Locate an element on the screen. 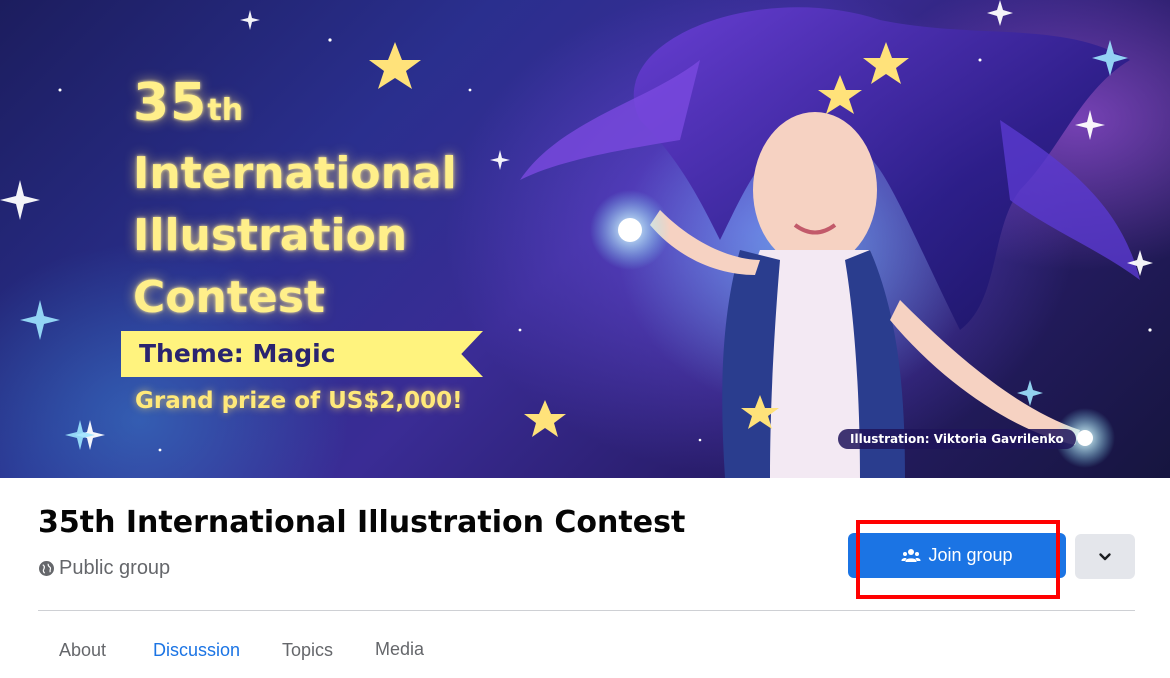 The width and height of the screenshot is (1170, 678). join-group-label: Join group is located at coordinates (970, 555).